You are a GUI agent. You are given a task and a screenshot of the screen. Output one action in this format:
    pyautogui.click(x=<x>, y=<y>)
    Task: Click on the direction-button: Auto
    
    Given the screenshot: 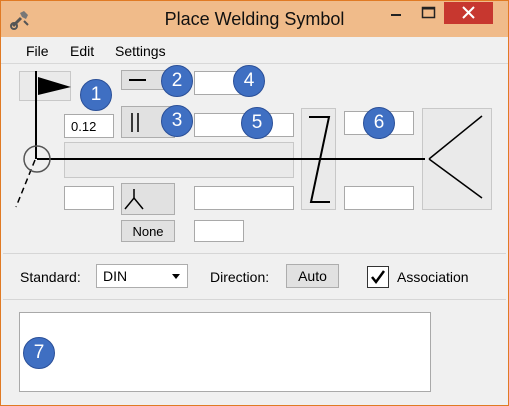 What is the action you would take?
    pyautogui.click(x=312, y=276)
    